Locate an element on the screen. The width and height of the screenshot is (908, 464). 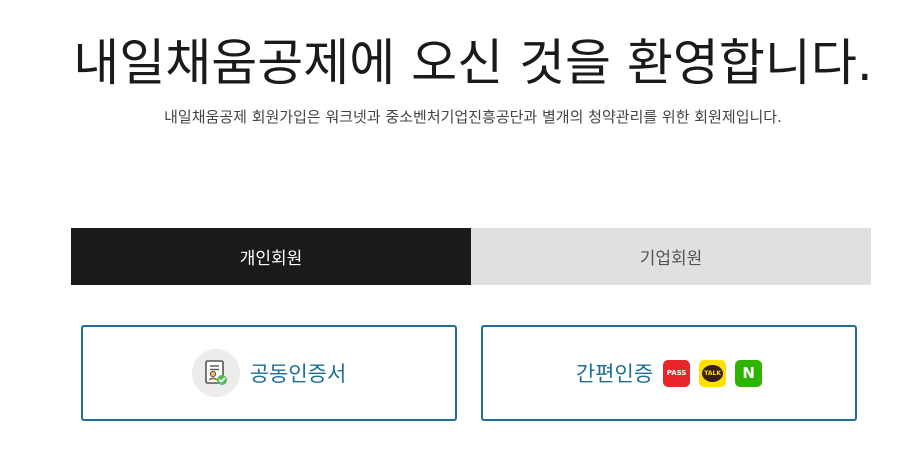
simple-auth-button: 간편인증 PASS TALK N is located at coordinates (669, 373).